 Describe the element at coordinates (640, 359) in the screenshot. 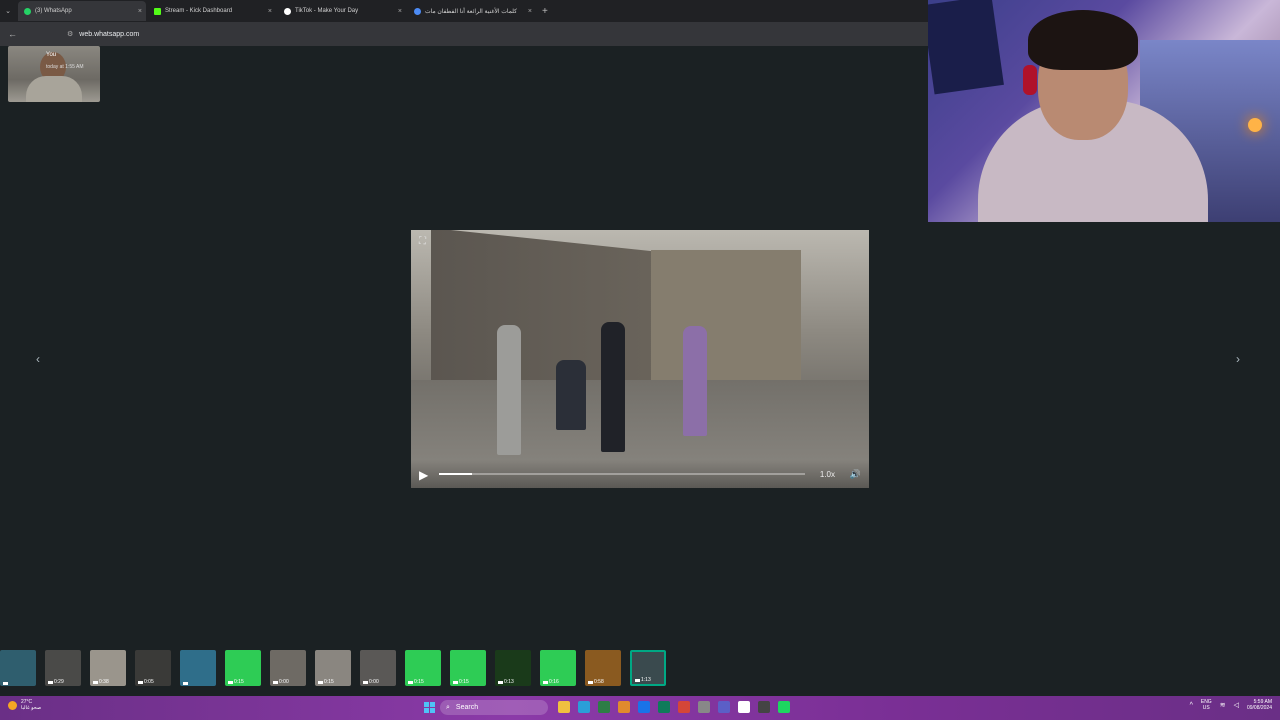

I see `video-player: ⛶ ▶ 1.0x 🔊` at that location.